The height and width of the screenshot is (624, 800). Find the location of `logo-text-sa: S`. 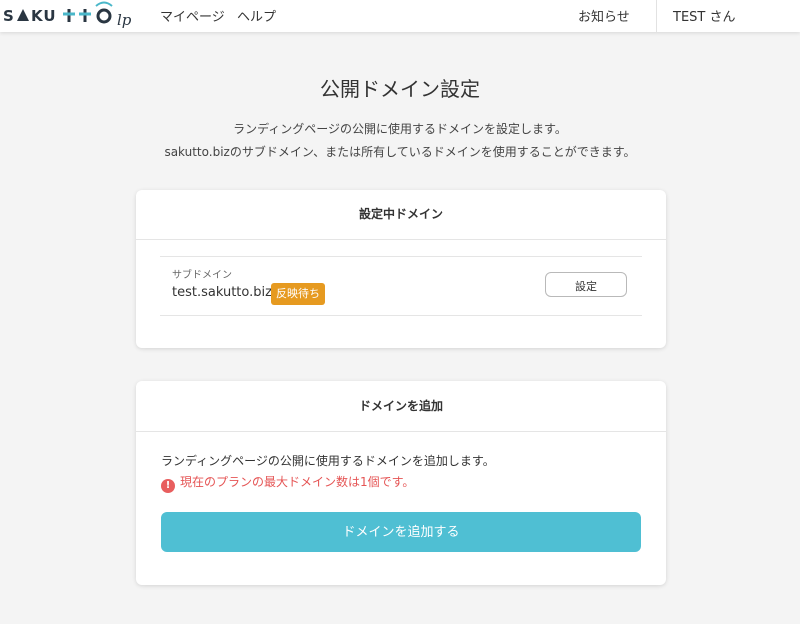

logo-text-sa: S is located at coordinates (9, 16).